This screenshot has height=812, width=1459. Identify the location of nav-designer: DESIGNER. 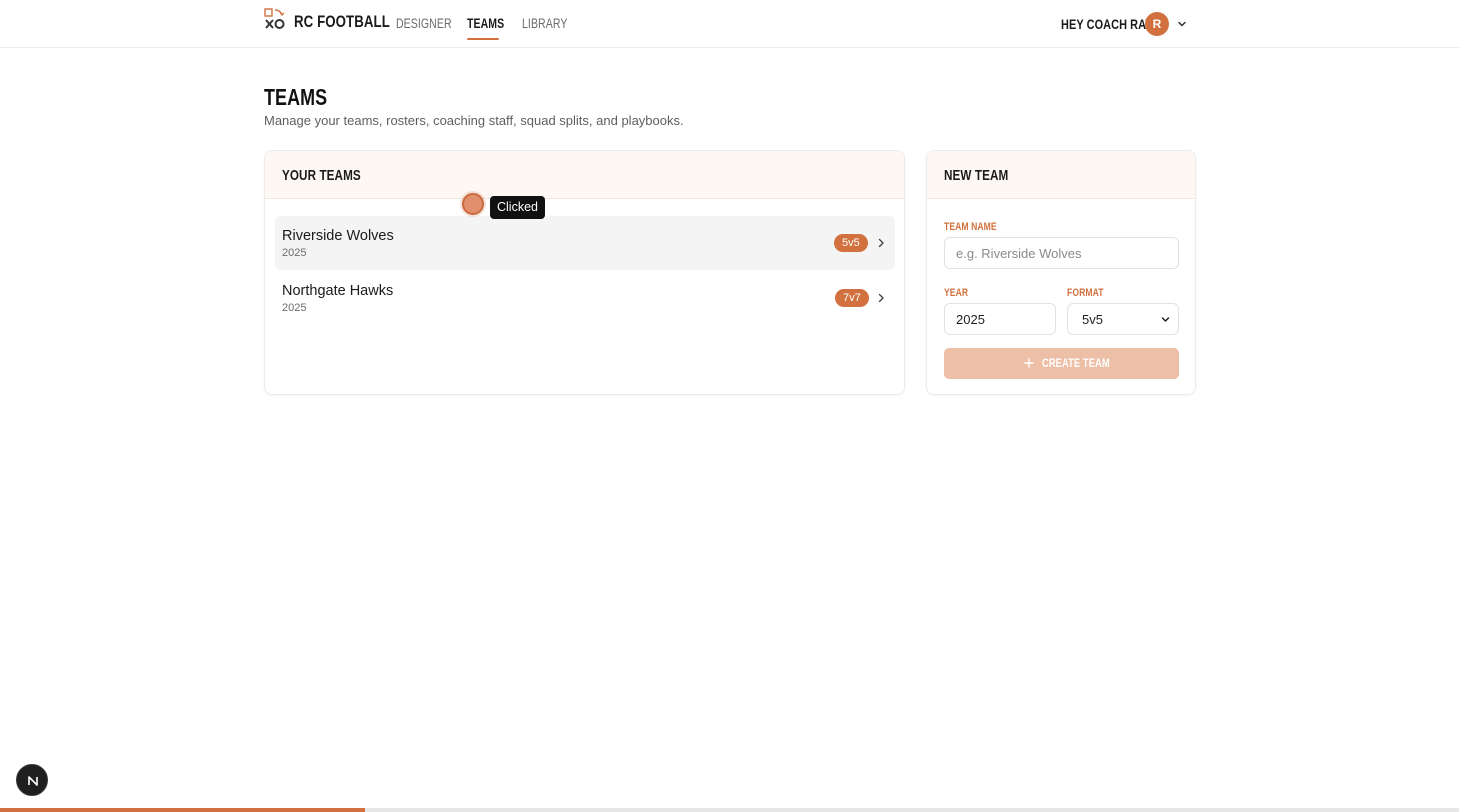
(424, 23).